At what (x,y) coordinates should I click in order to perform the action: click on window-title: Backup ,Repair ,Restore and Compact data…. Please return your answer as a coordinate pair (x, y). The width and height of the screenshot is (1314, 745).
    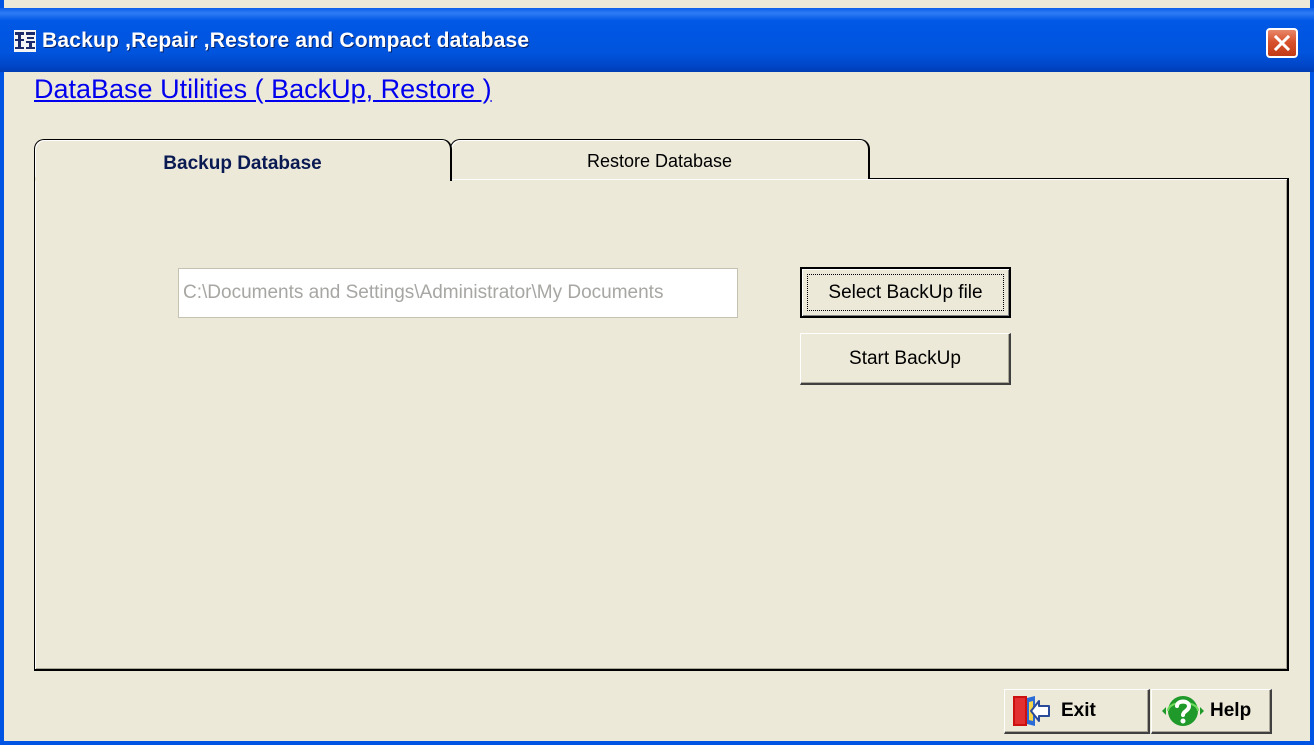
    Looking at the image, I should click on (286, 40).